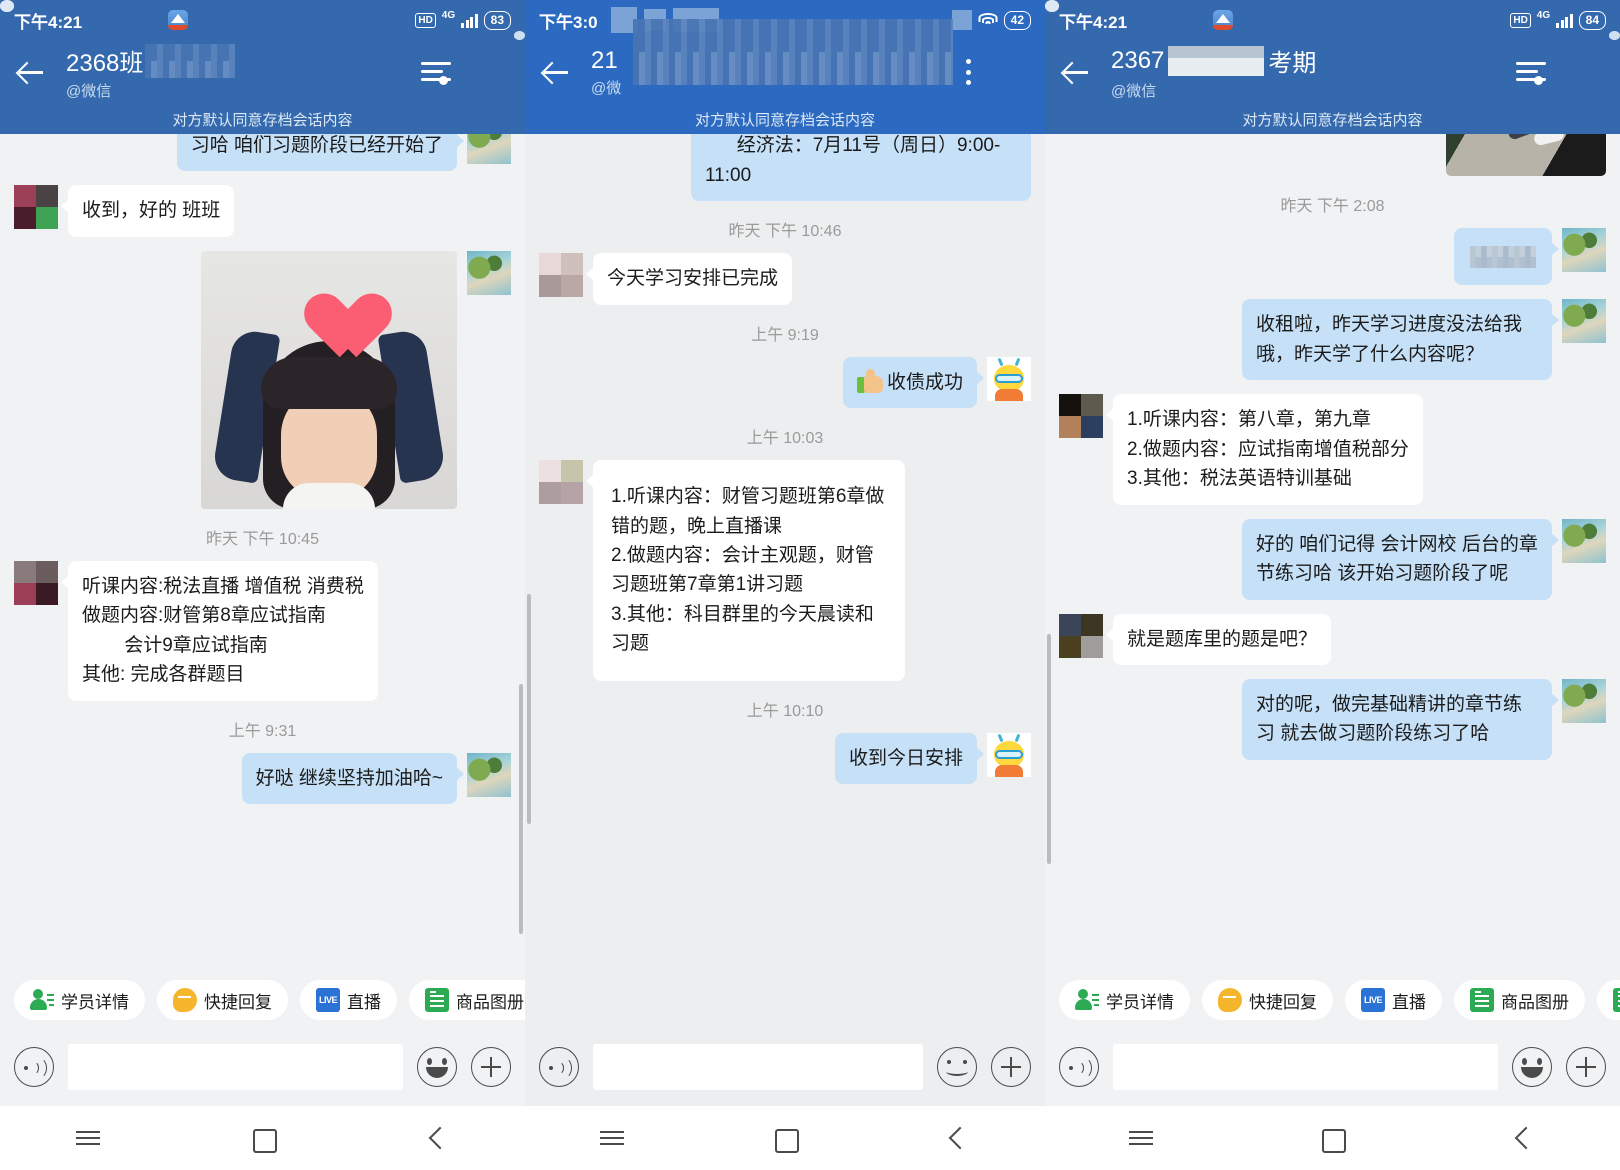 The height and width of the screenshot is (1170, 1620). Describe the element at coordinates (1400, 719) in the screenshot. I see `message-bubble-outgoing: 对的呢，做完基础精讲的章节练习 就去做习题阶段练习了哈` at that location.